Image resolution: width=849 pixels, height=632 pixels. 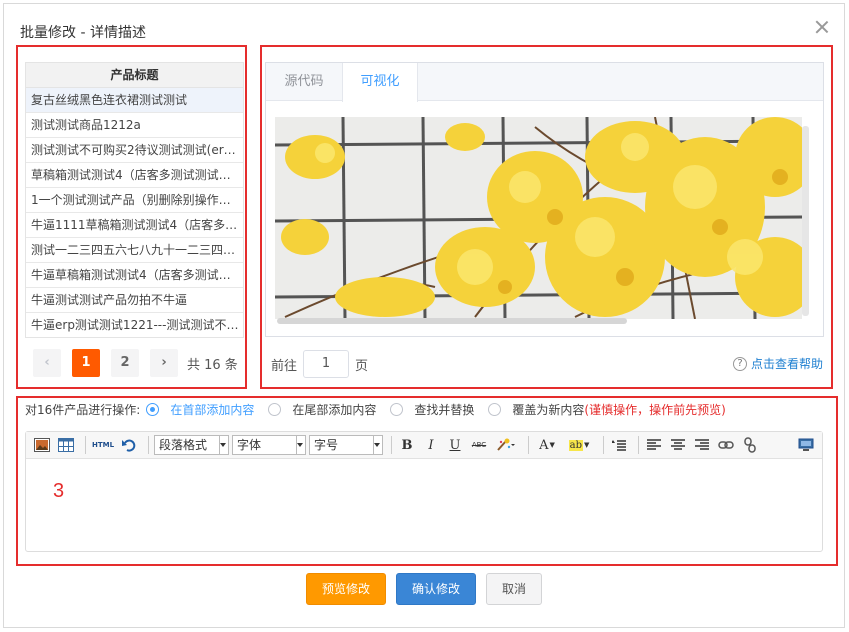 What do you see at coordinates (284, 366) in the screenshot?
I see `goto-prefix: 前往` at bounding box center [284, 366].